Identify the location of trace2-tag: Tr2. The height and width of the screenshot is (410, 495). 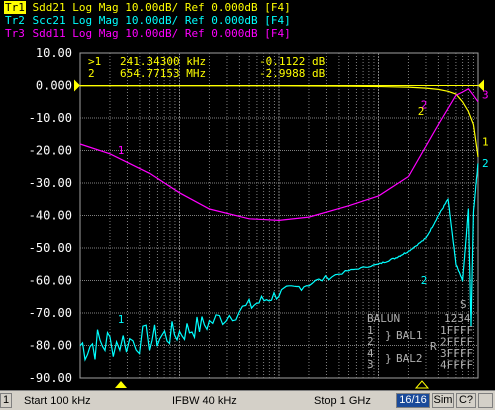
(15, 20).